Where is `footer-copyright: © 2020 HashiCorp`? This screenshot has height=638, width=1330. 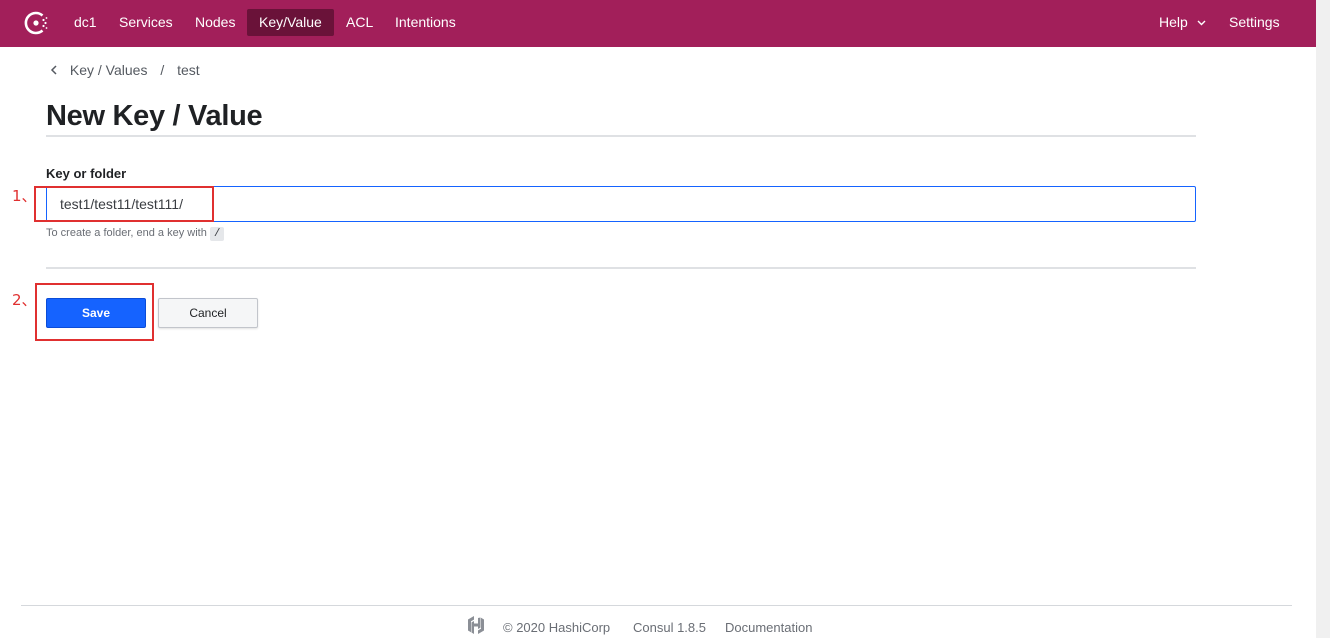
footer-copyright: © 2020 HashiCorp is located at coordinates (557, 627).